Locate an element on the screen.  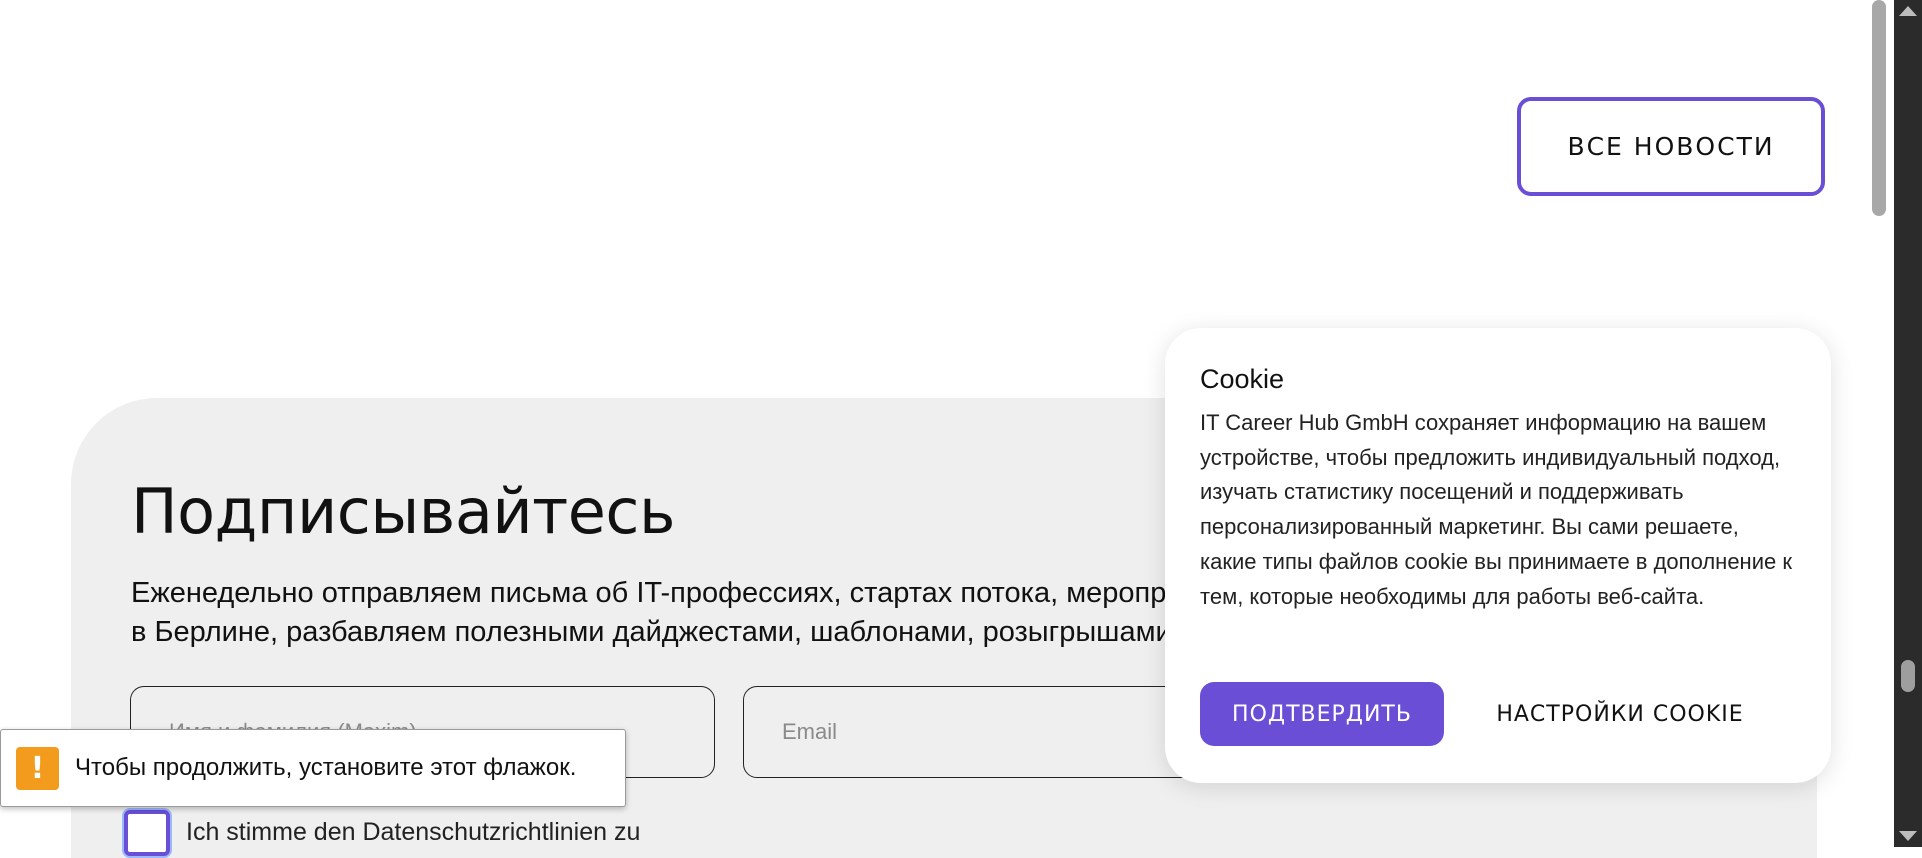
scrollbar-thumb is located at coordinates (1908, 676).